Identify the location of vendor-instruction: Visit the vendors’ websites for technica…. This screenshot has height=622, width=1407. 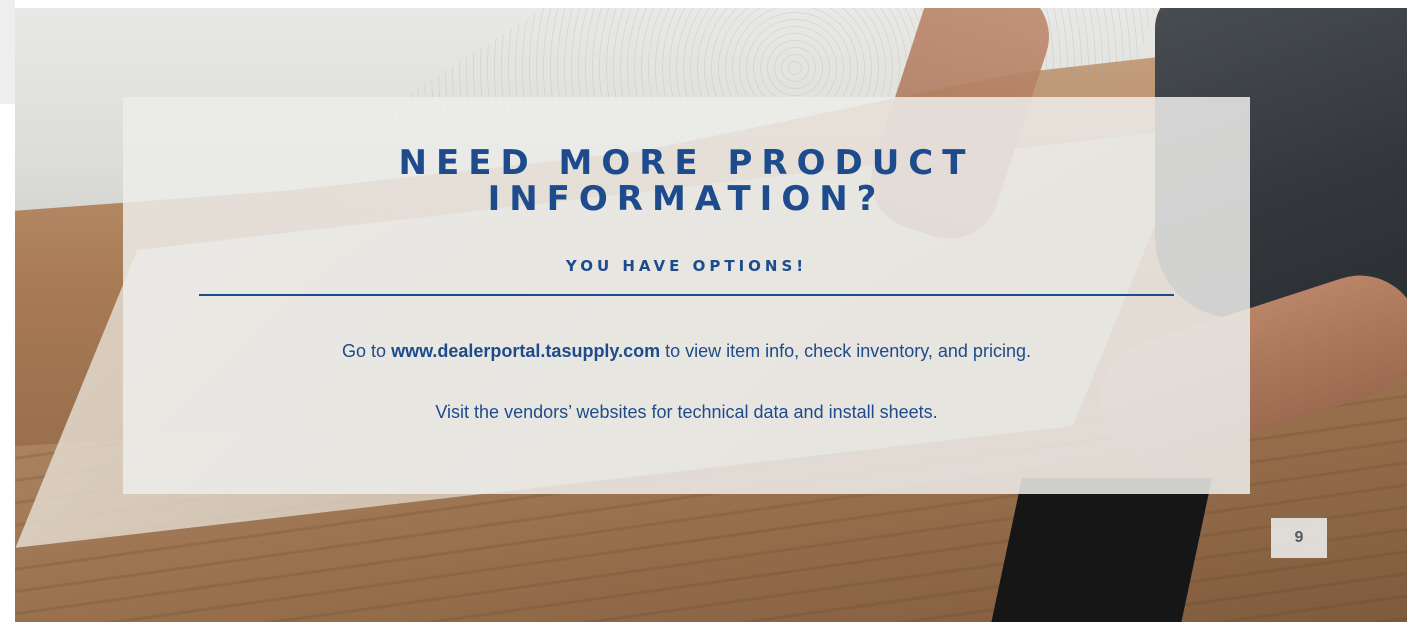
(686, 412).